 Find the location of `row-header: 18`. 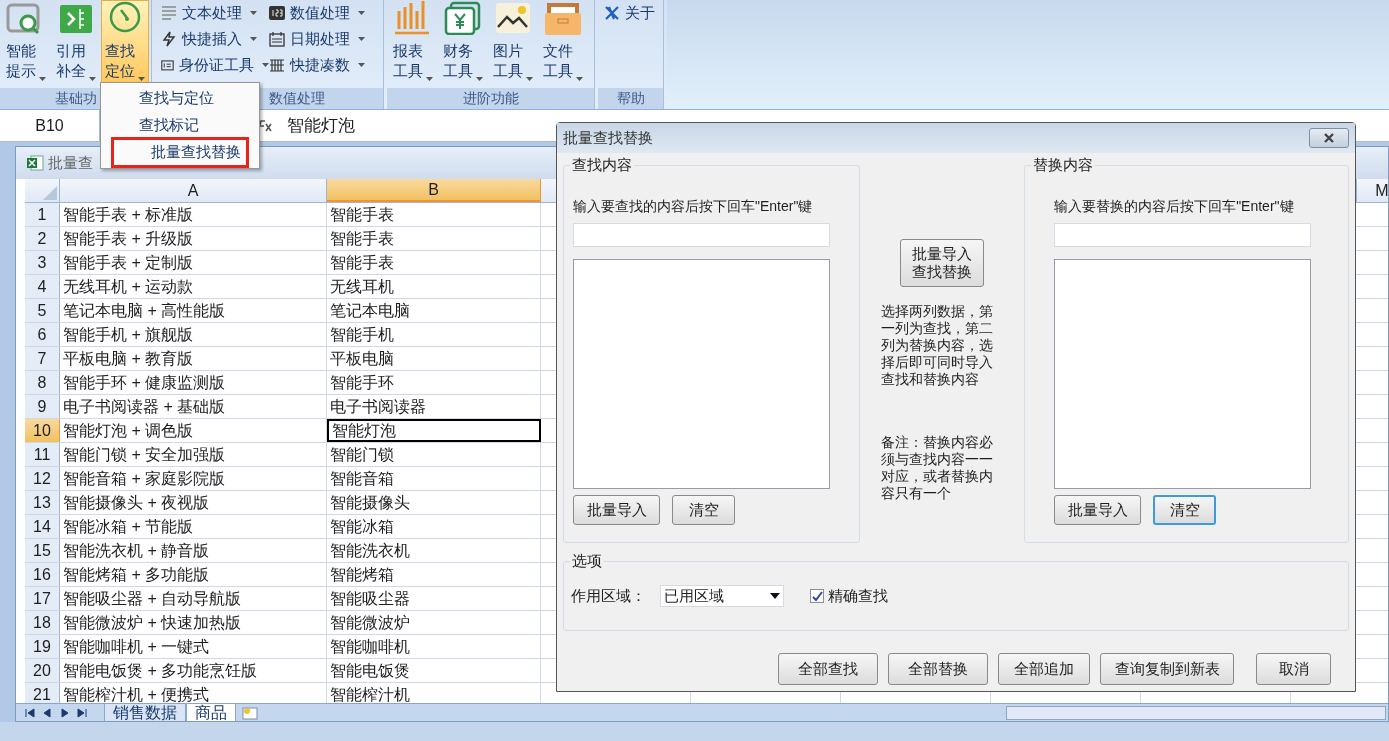

row-header: 18 is located at coordinates (42, 622).